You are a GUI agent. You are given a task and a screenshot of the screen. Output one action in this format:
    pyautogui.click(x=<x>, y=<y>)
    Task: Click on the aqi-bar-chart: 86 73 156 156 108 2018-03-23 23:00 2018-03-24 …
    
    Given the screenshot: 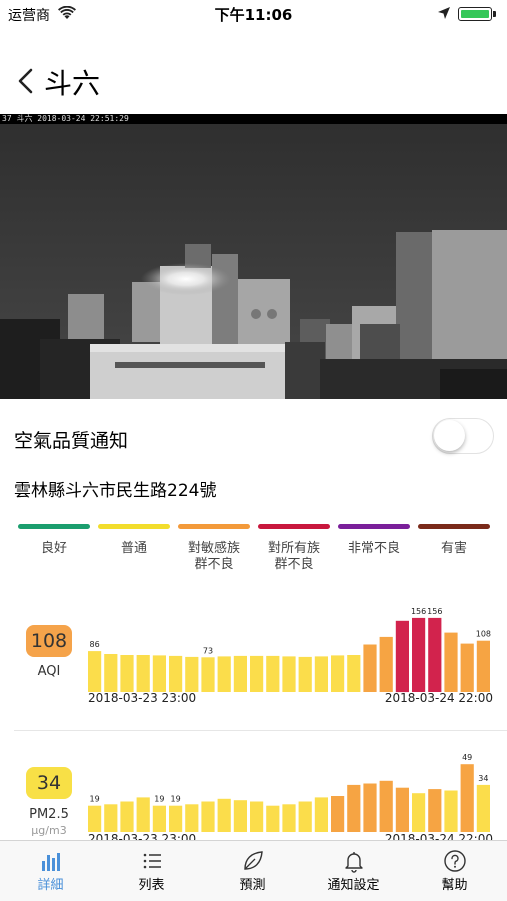 What is the action you would take?
    pyautogui.click(x=290, y=656)
    